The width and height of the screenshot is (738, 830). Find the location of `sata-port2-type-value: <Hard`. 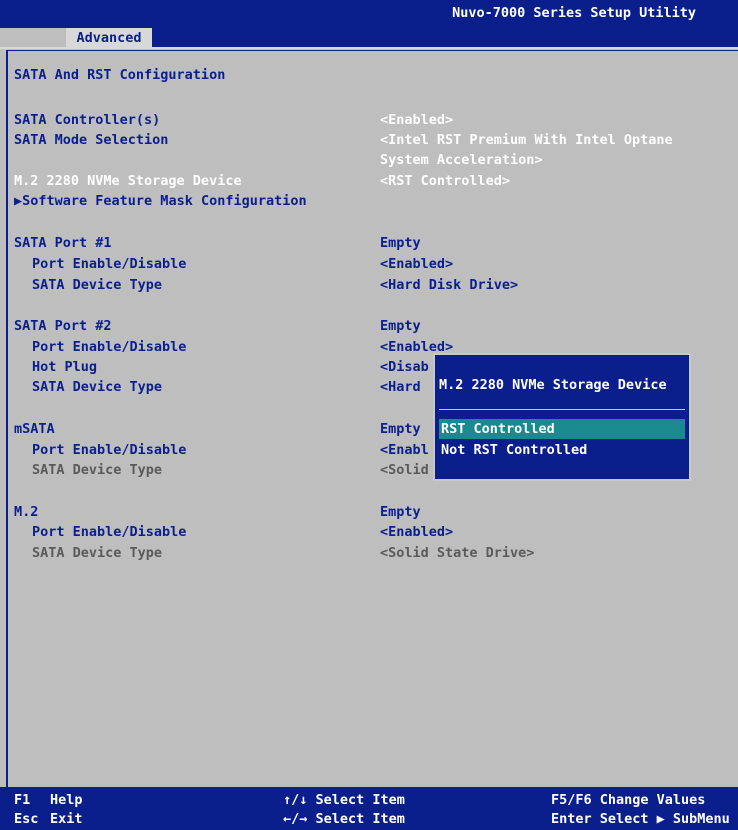

sata-port2-type-value: <Hard is located at coordinates (400, 387).